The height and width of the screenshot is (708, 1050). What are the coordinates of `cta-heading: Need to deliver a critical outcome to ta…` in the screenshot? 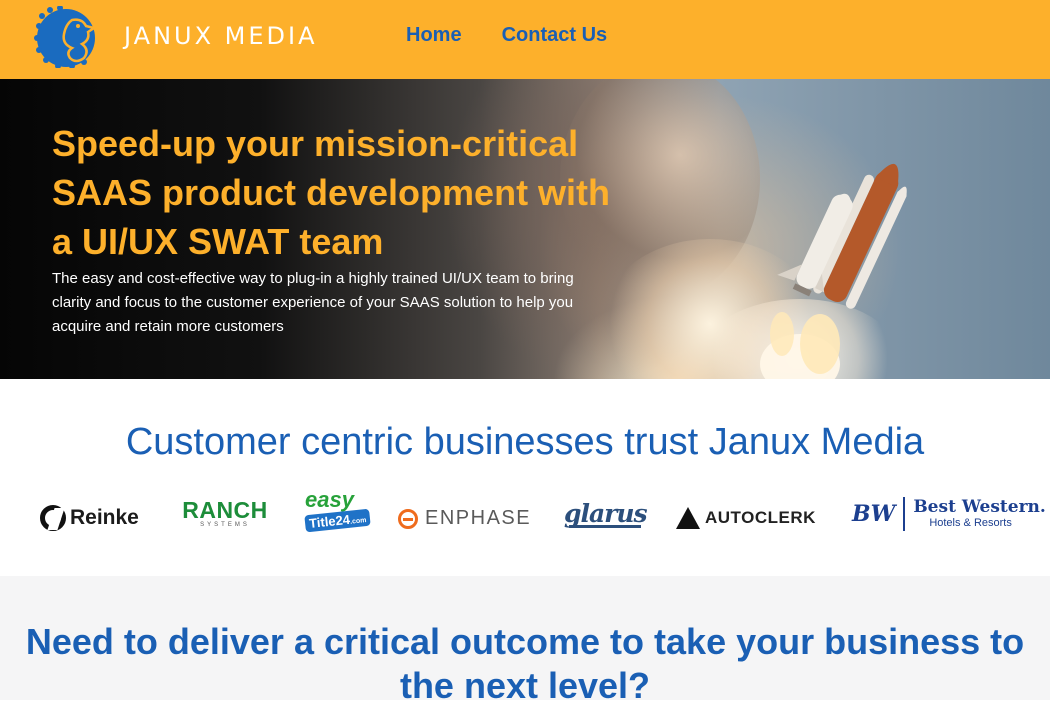 It's located at (525, 663).